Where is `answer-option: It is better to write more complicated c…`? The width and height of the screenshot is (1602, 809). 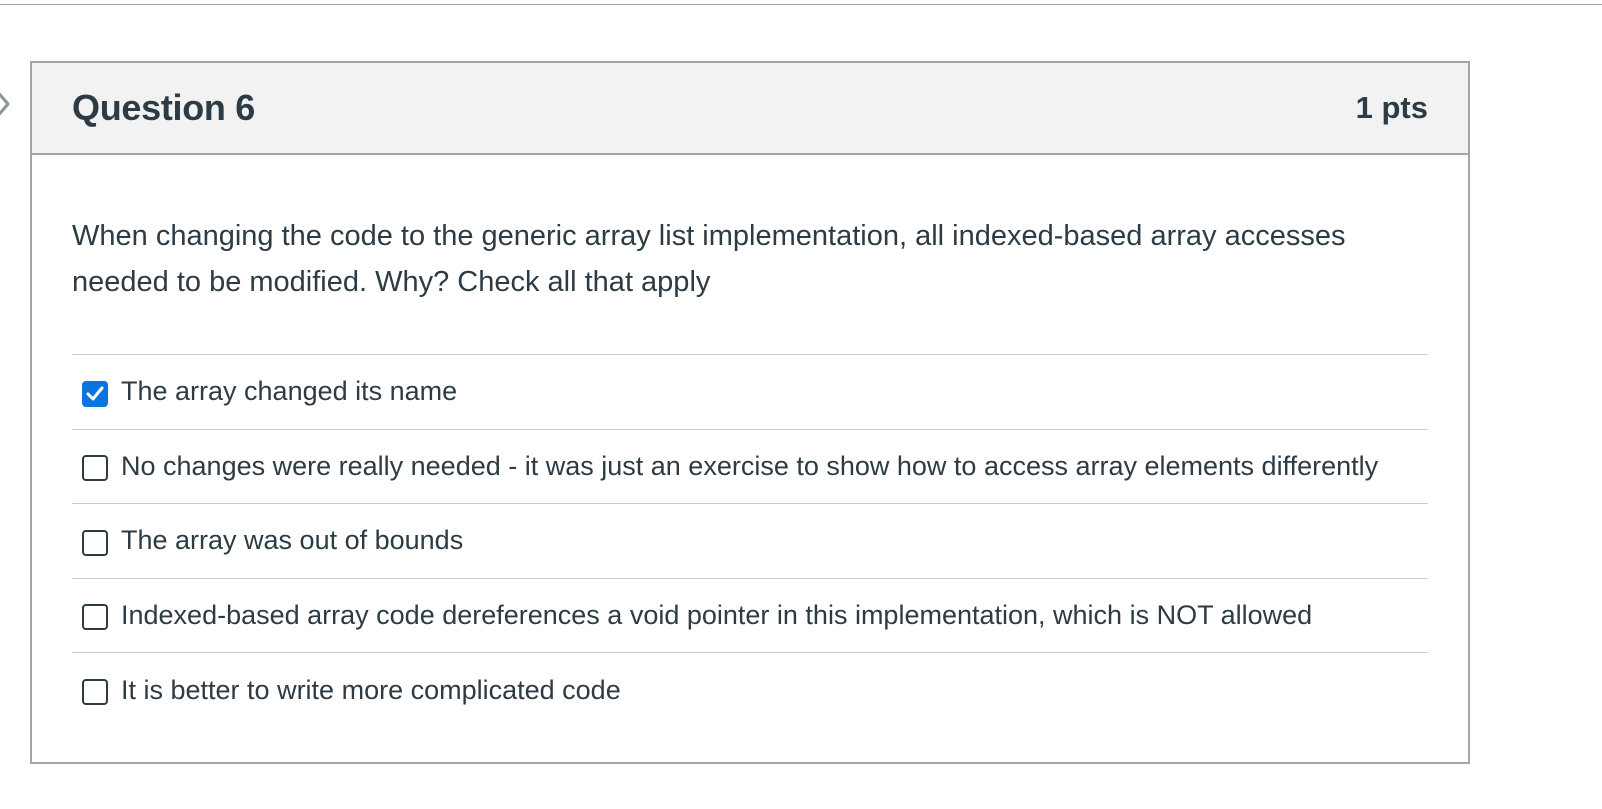 answer-option: It is better to write more complicated c… is located at coordinates (750, 690).